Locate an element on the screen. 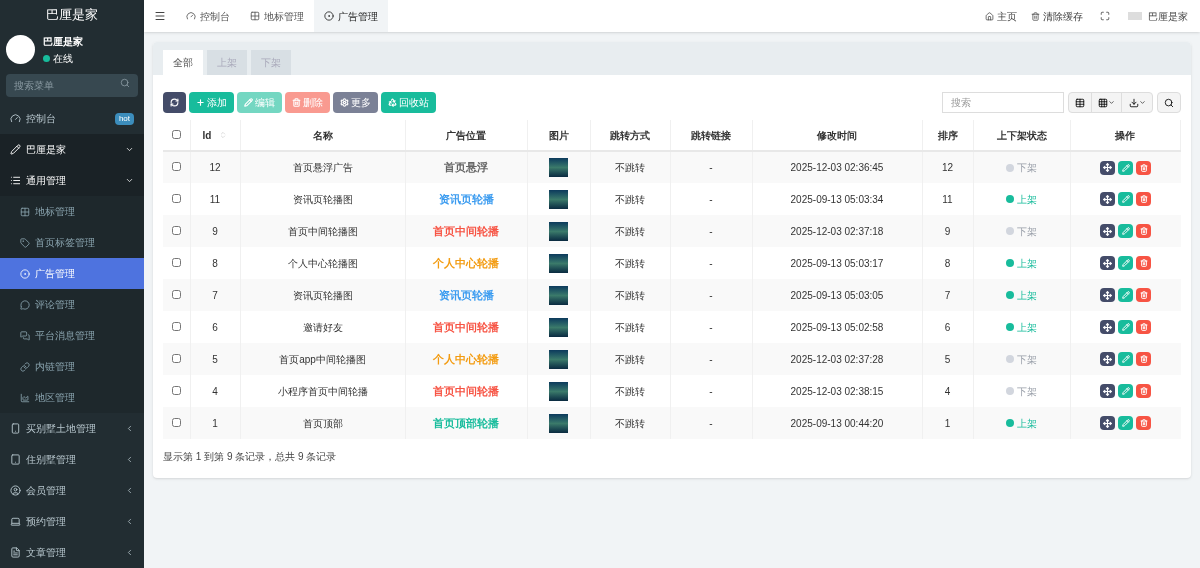 Image resolution: width=1200 pixels, height=568 pixels. sidebar-item: 住别墅管理 is located at coordinates (72, 459).